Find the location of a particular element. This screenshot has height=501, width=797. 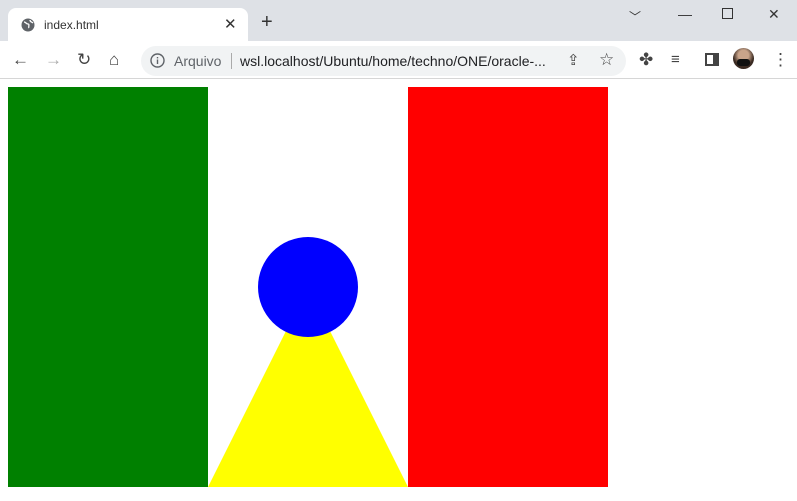

media-control-icon: ≡ is located at coordinates (675, 60).